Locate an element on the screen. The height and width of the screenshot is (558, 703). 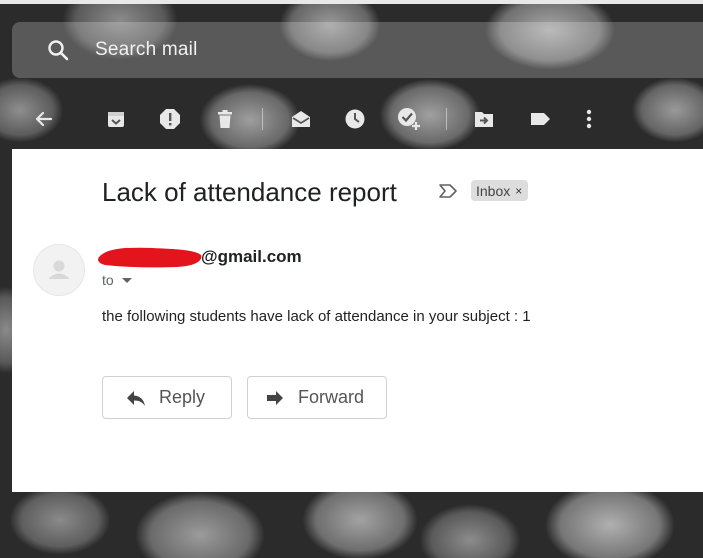
forward-button: Forward is located at coordinates (317, 397).